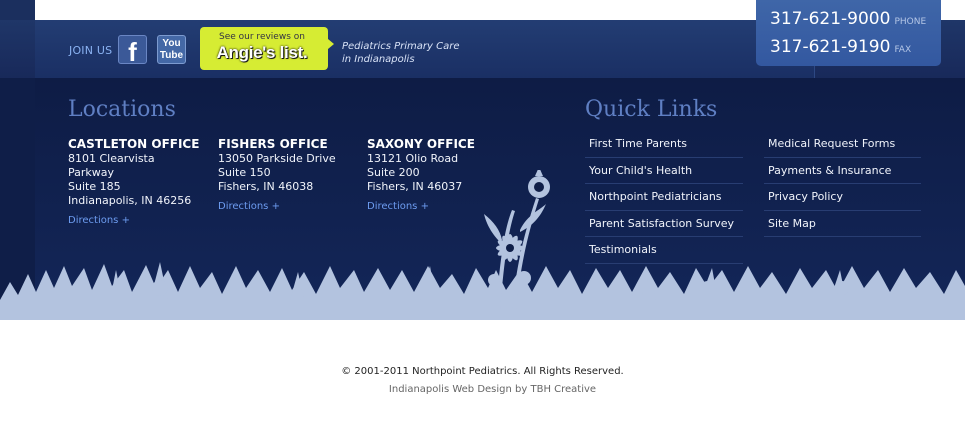  What do you see at coordinates (277, 158) in the screenshot?
I see `office-address-line: 13050 Parkside Drive` at bounding box center [277, 158].